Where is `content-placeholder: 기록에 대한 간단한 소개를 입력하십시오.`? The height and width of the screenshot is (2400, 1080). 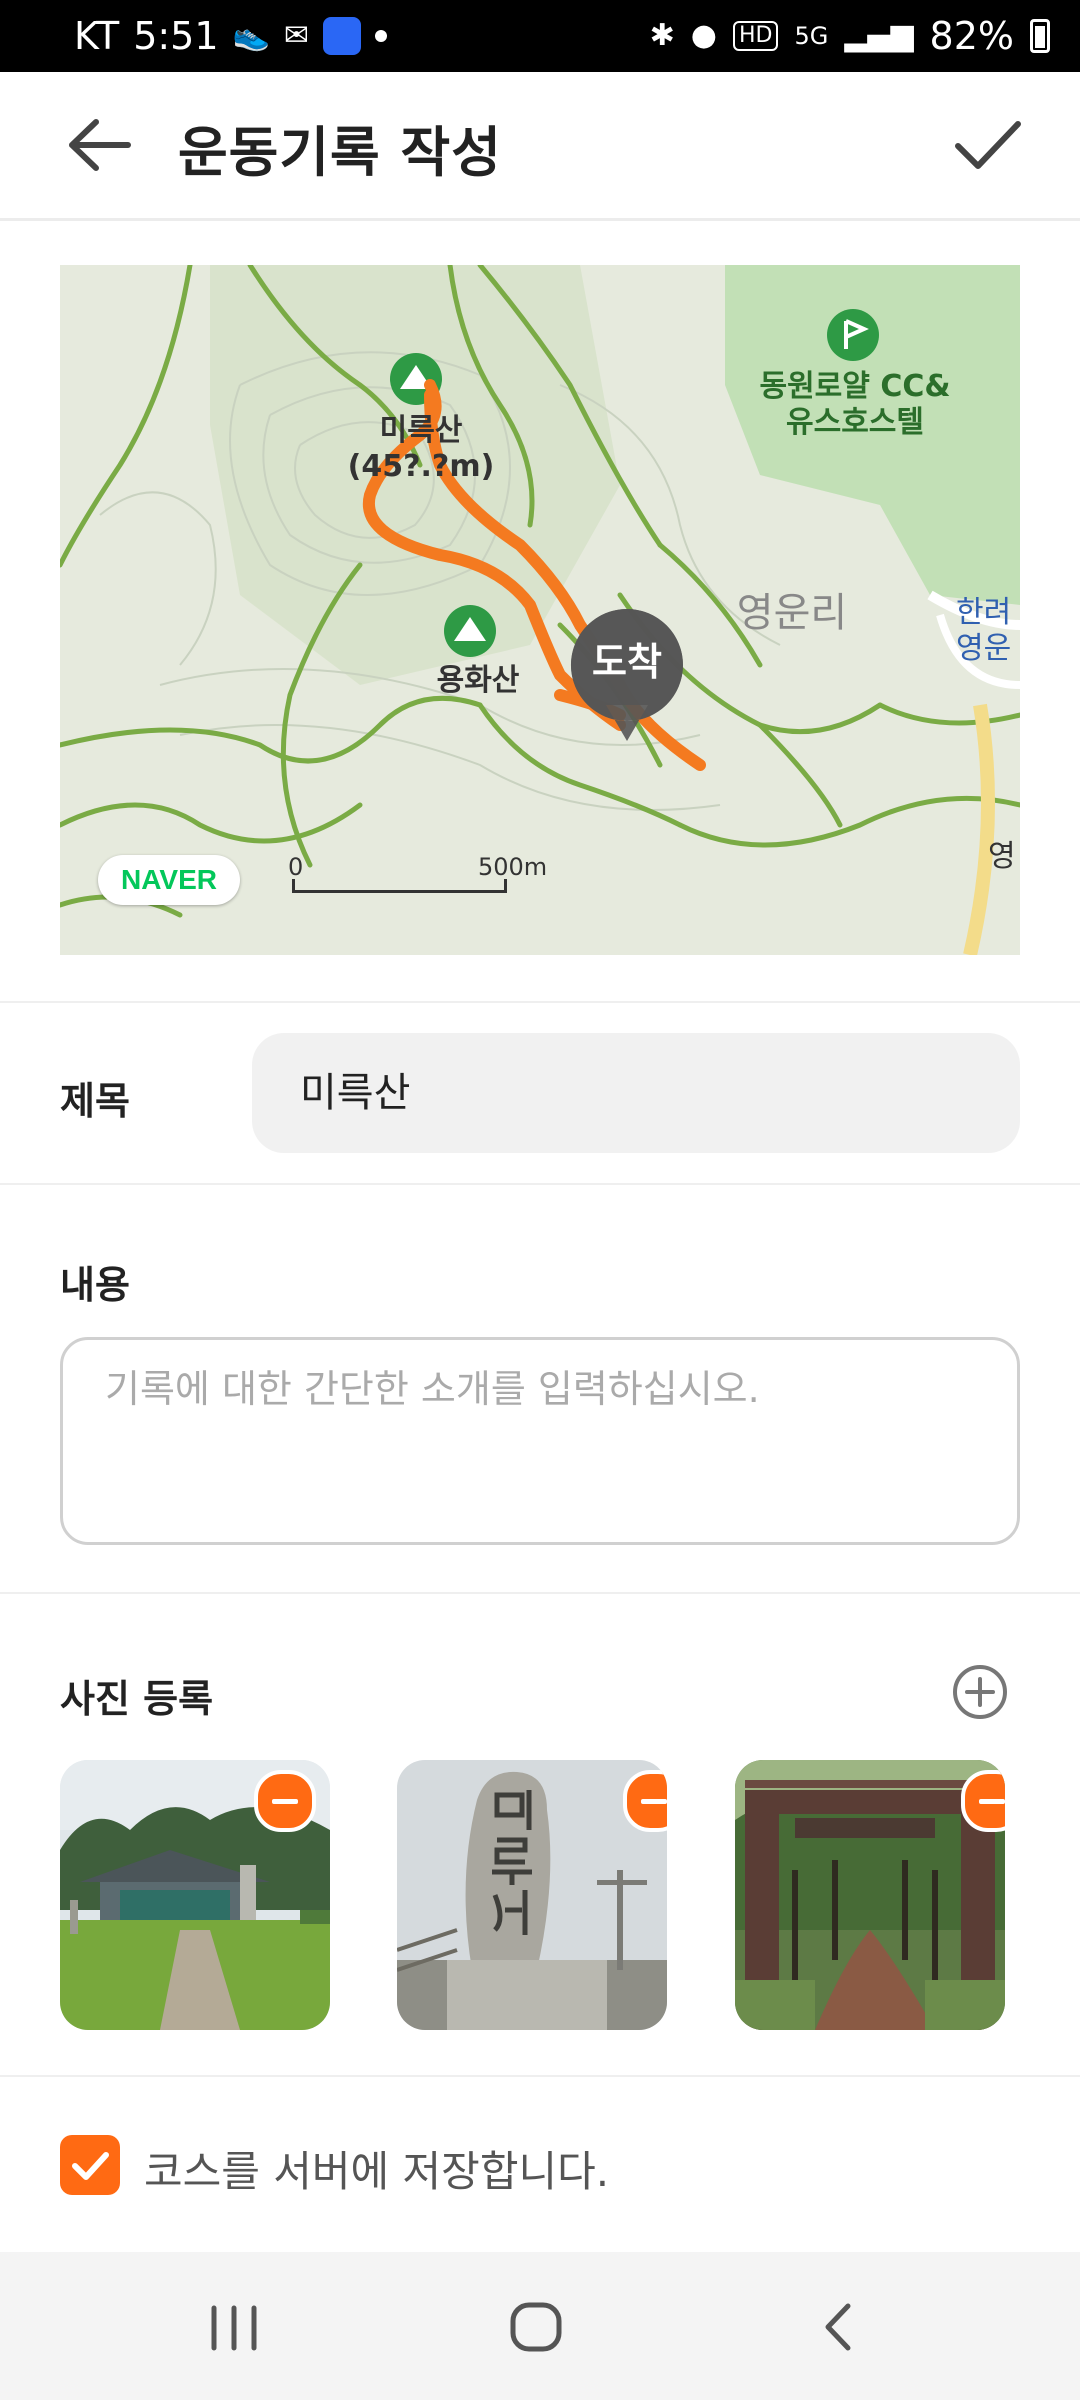
content-placeholder: 기록에 대한 간단한 소개를 입력하십시오. is located at coordinates (432, 1389).